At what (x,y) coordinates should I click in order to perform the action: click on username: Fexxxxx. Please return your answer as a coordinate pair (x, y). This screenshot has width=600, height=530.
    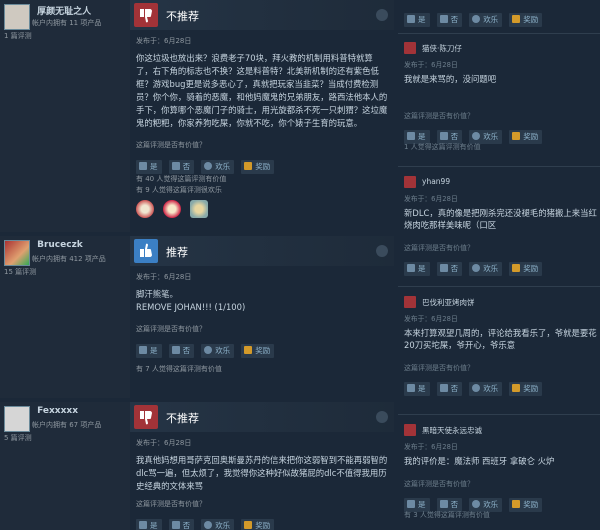
    Looking at the image, I should click on (57, 411).